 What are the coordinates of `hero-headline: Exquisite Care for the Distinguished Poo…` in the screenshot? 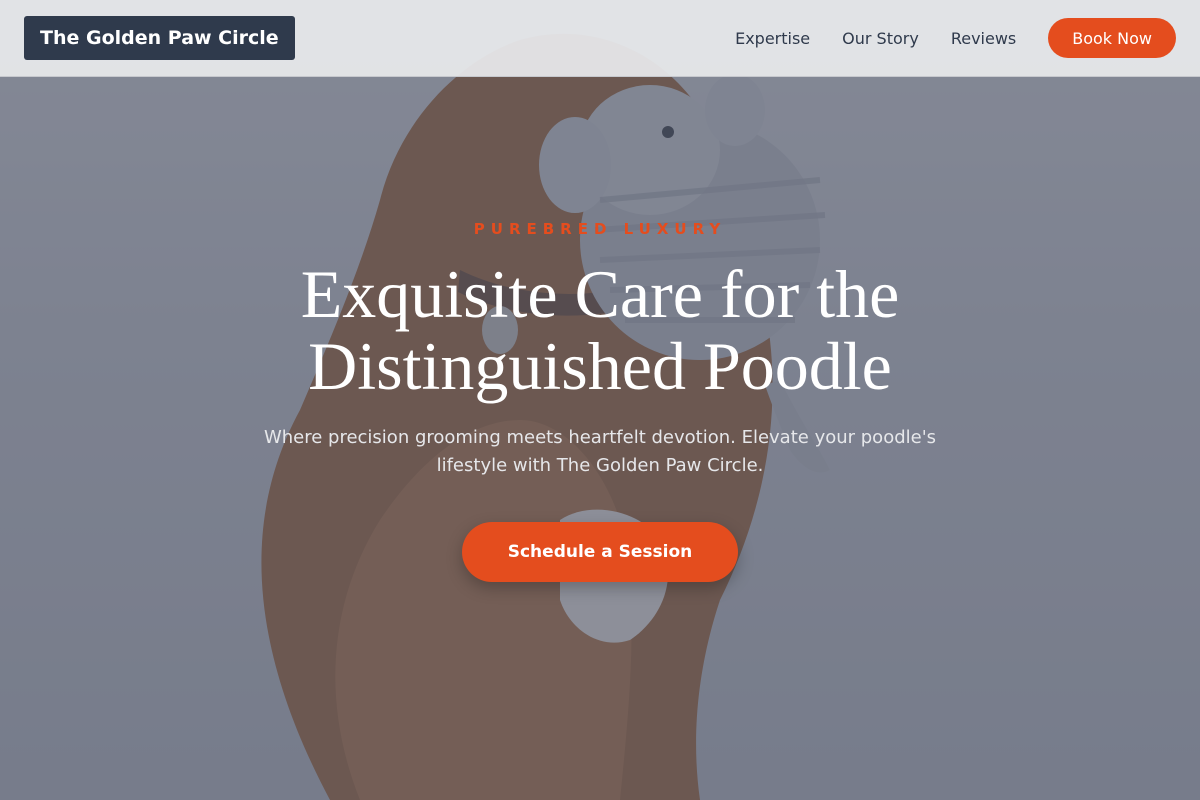 It's located at (600, 330).